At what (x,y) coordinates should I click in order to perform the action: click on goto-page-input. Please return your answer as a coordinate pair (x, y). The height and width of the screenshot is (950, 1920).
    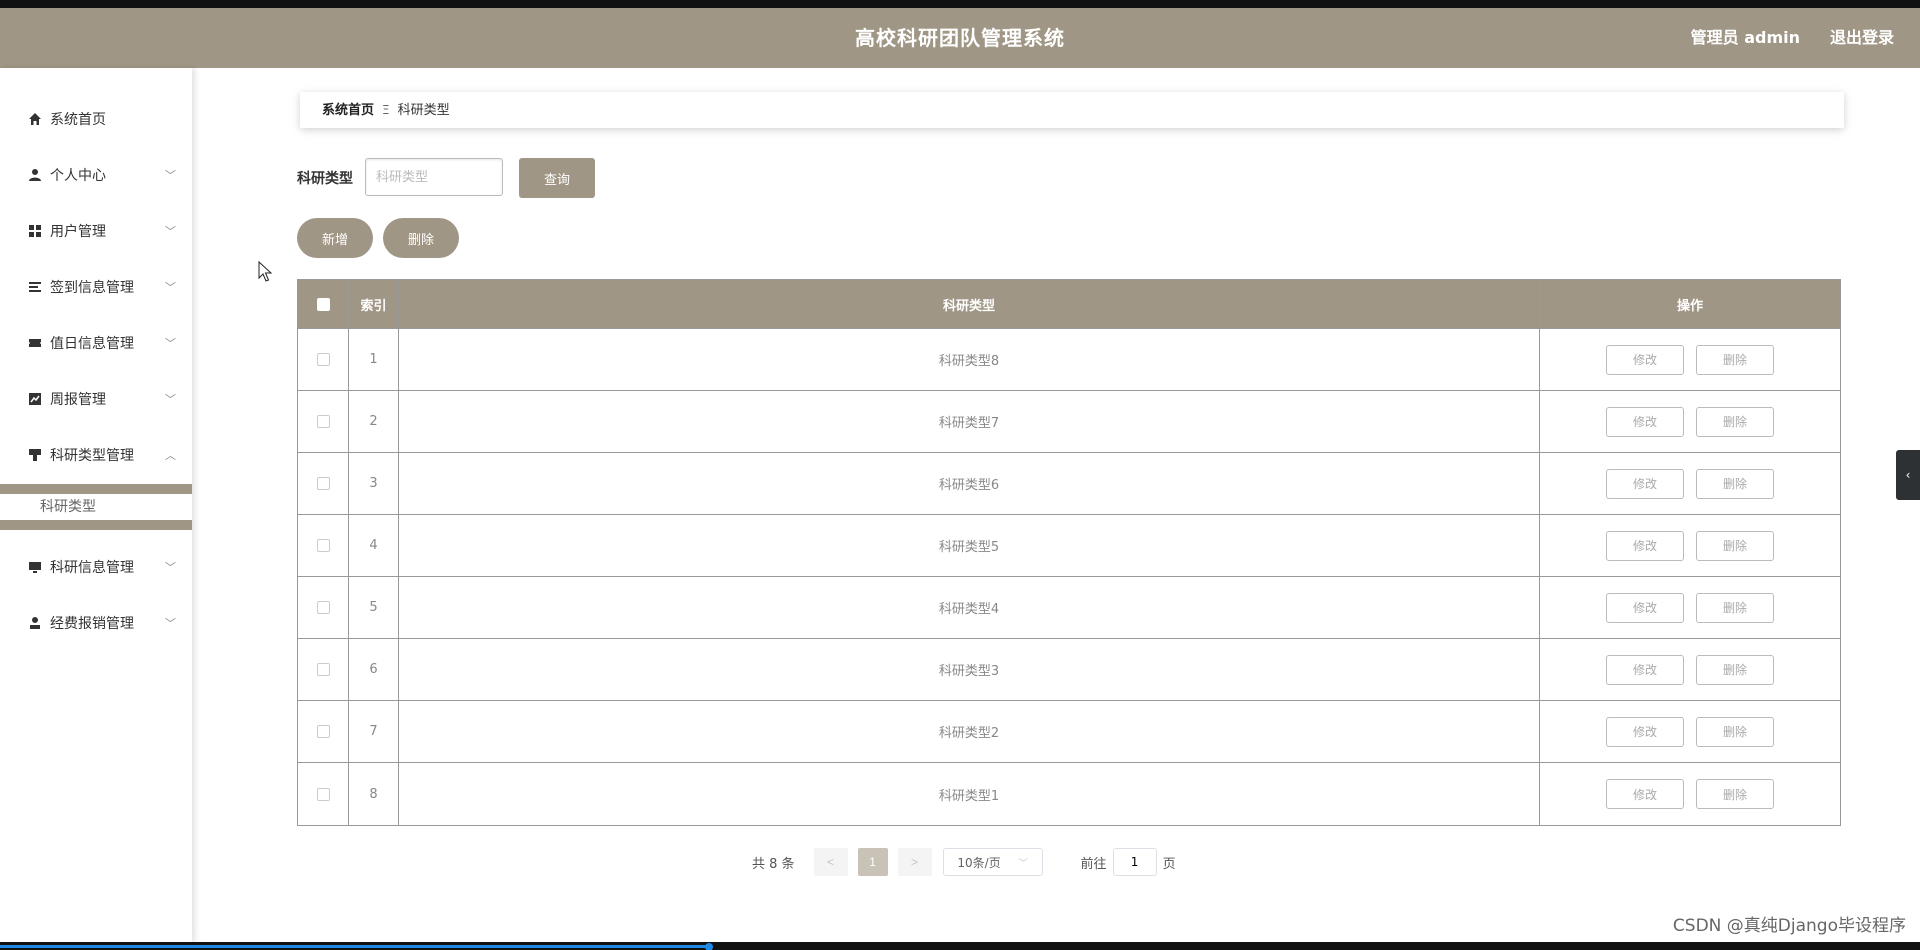
    Looking at the image, I should click on (1134, 862).